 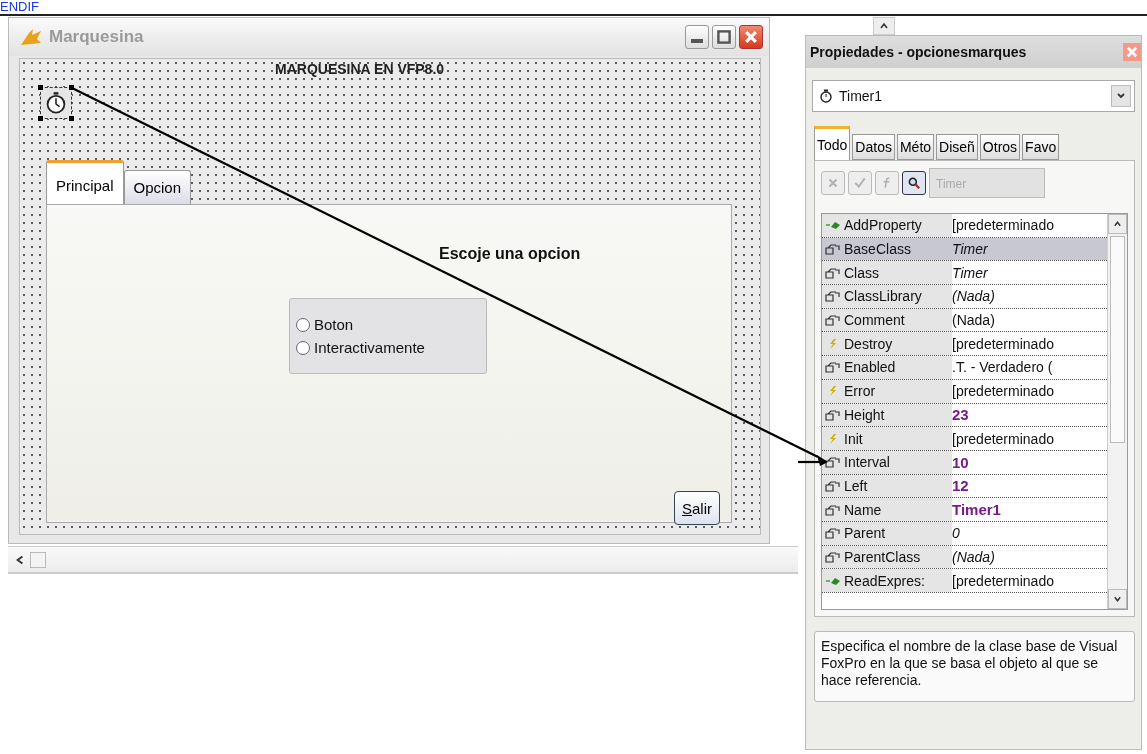 I want to click on zoom-icon-button, so click(x=914, y=183).